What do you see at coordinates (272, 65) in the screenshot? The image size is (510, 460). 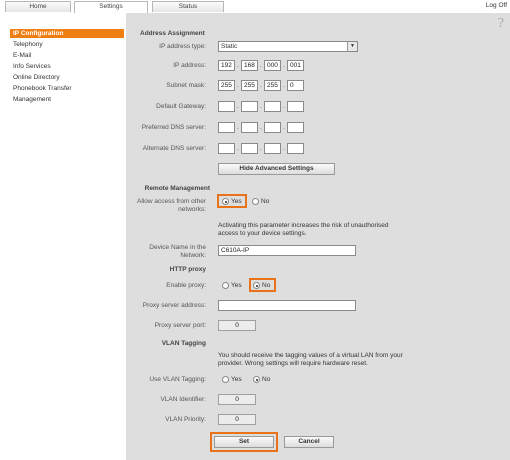 I see `ip-octet-3: 000` at bounding box center [272, 65].